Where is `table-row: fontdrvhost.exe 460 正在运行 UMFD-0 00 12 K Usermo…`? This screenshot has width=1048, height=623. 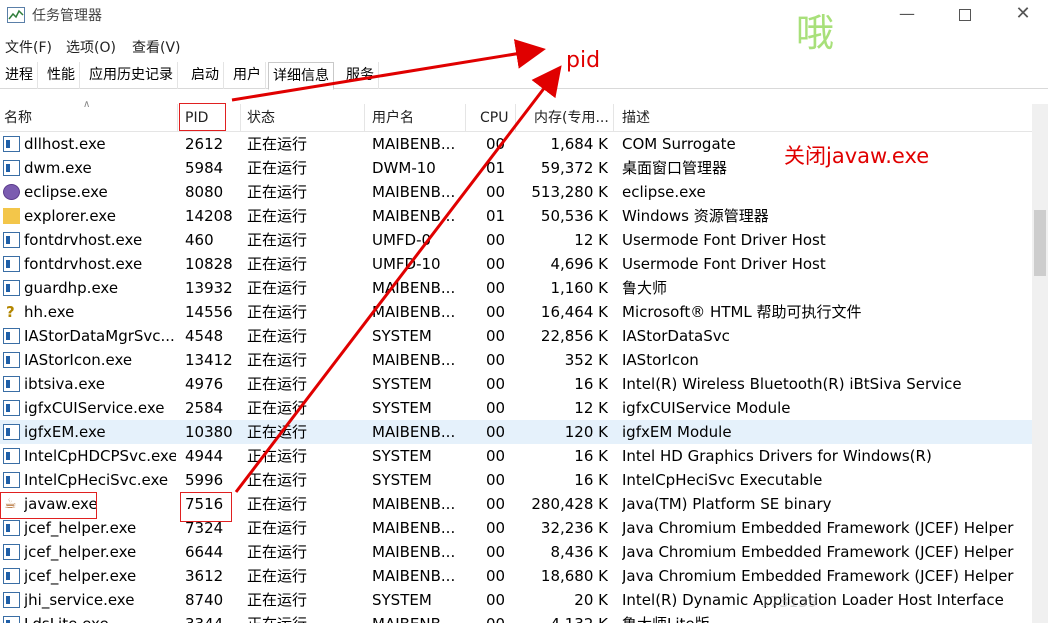
table-row: fontdrvhost.exe 460 正在运行 UMFD-0 00 12 K Usermo… is located at coordinates (516, 240).